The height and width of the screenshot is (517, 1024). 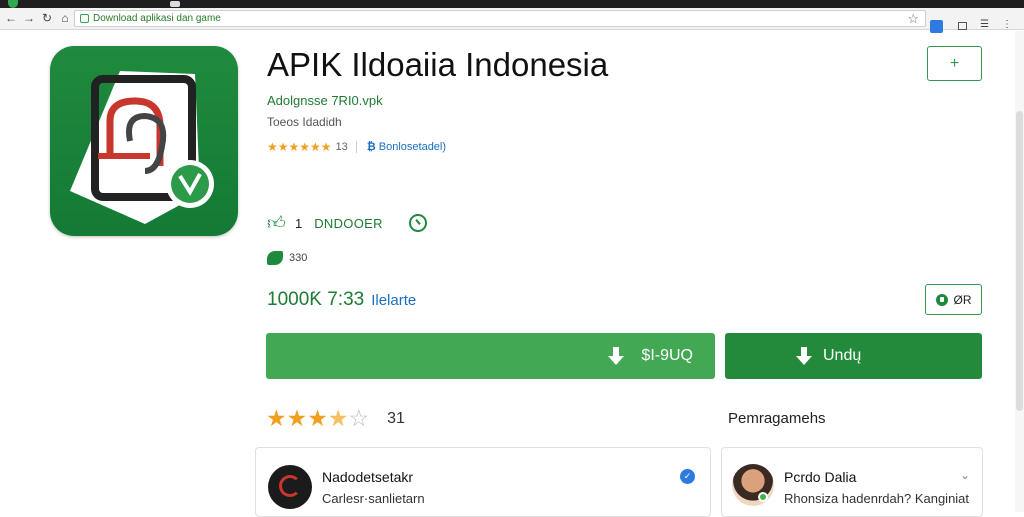 I want to click on brand-mark-icon, so click(x=290, y=486).